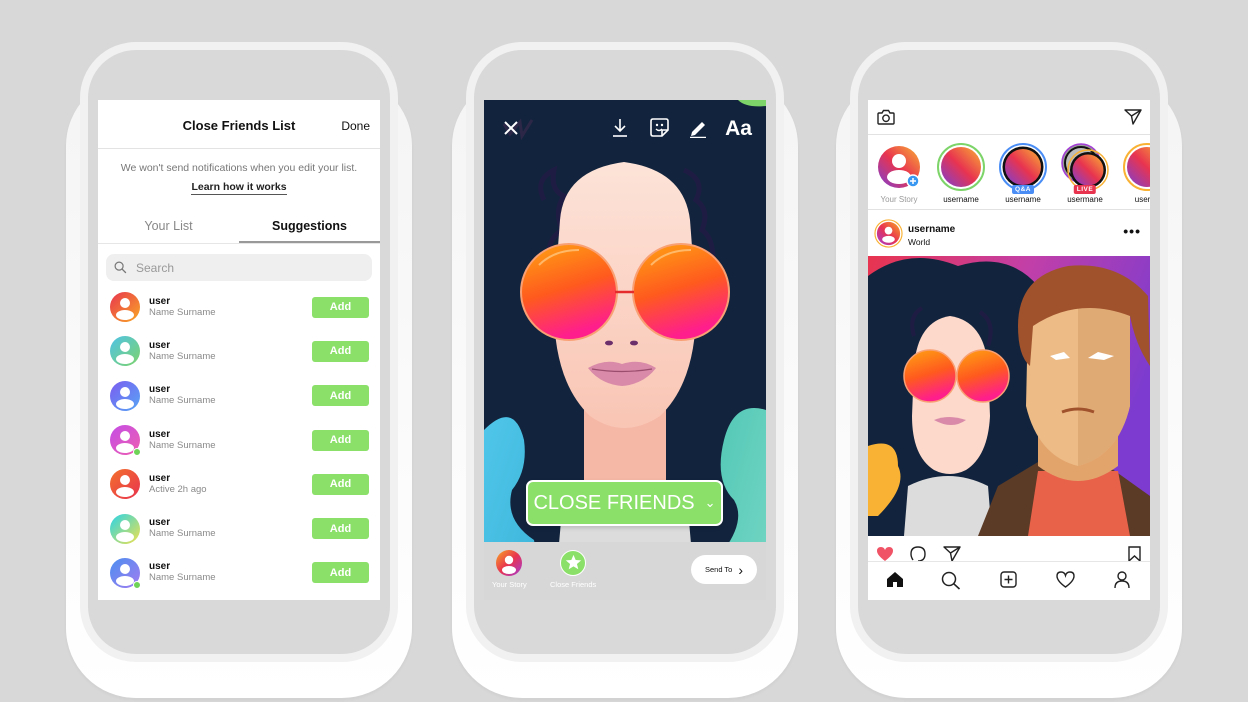  What do you see at coordinates (1065, 579) in the screenshot?
I see `activity-heart-icon` at bounding box center [1065, 579].